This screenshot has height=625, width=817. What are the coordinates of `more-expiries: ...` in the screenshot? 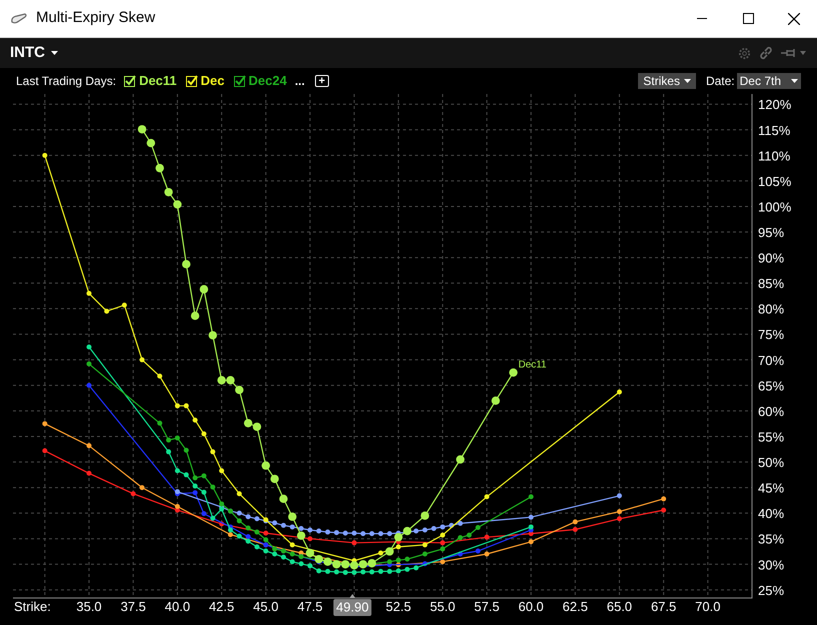 It's located at (299, 81).